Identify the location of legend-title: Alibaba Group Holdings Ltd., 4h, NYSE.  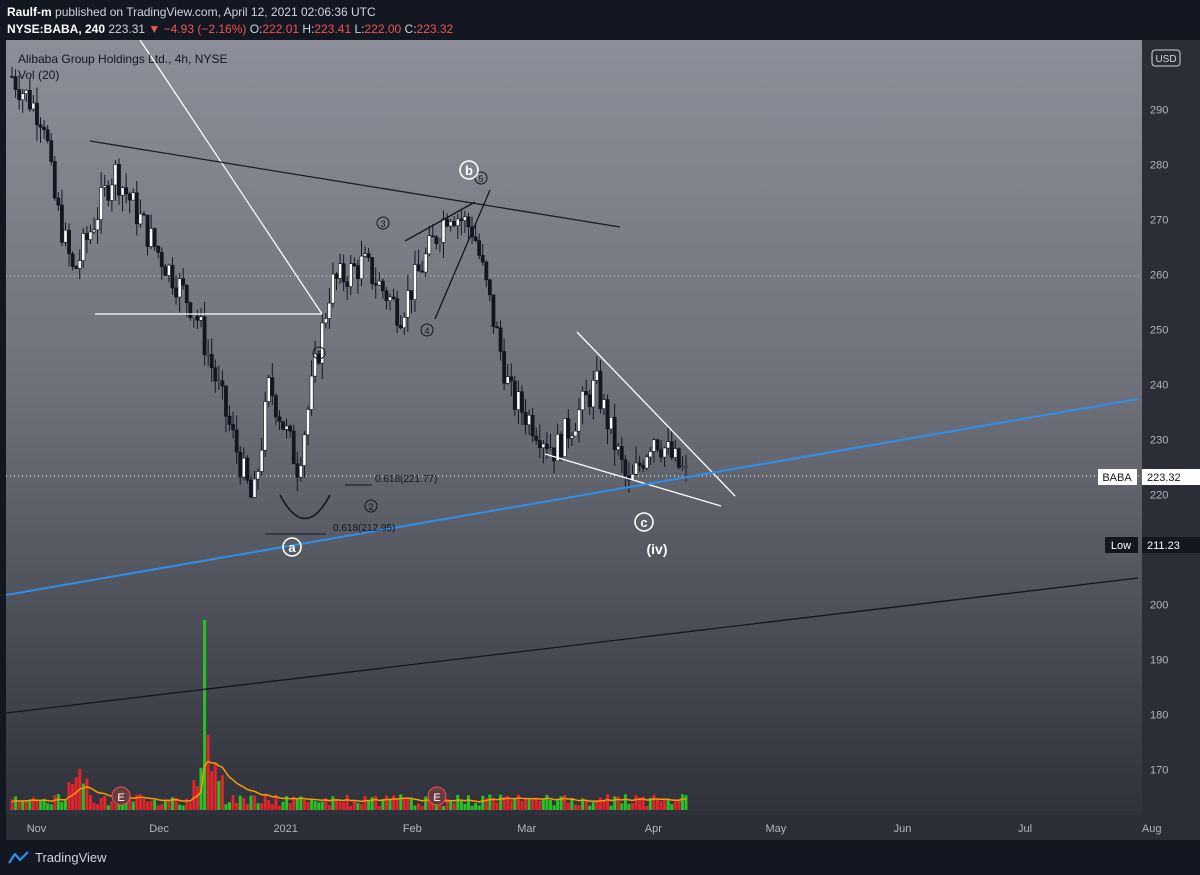
(122, 59).